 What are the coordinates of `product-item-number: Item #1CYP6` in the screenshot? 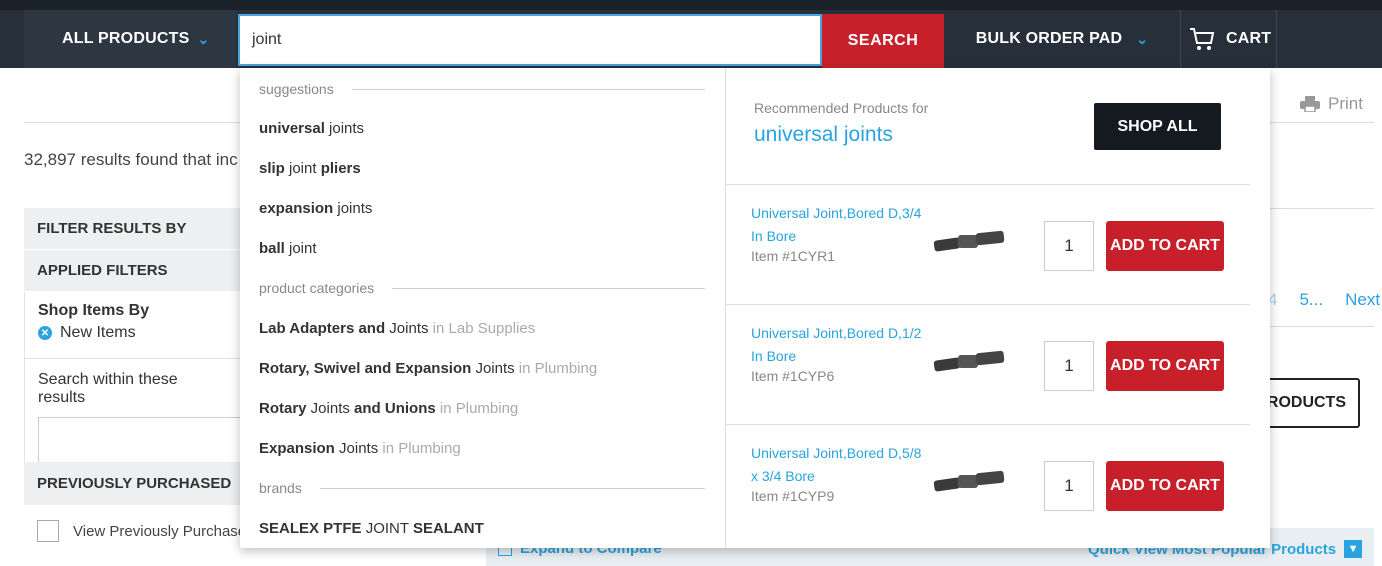 It's located at (793, 376).